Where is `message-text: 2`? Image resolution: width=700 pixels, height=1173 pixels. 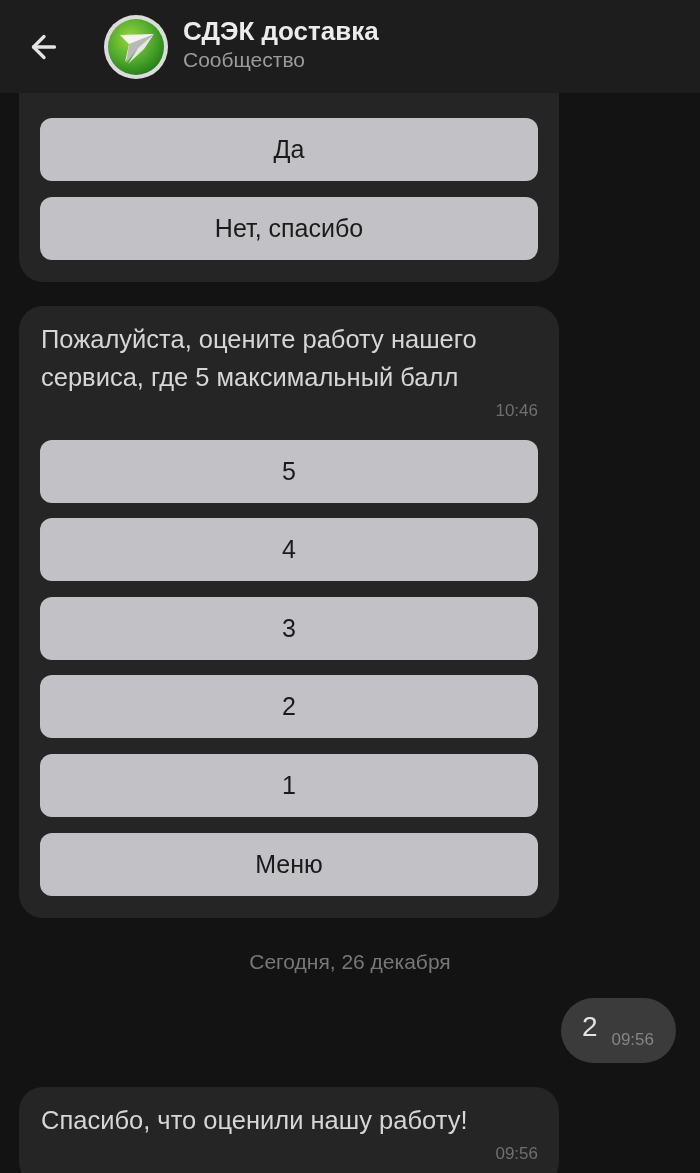
message-text: 2 is located at coordinates (589, 1027).